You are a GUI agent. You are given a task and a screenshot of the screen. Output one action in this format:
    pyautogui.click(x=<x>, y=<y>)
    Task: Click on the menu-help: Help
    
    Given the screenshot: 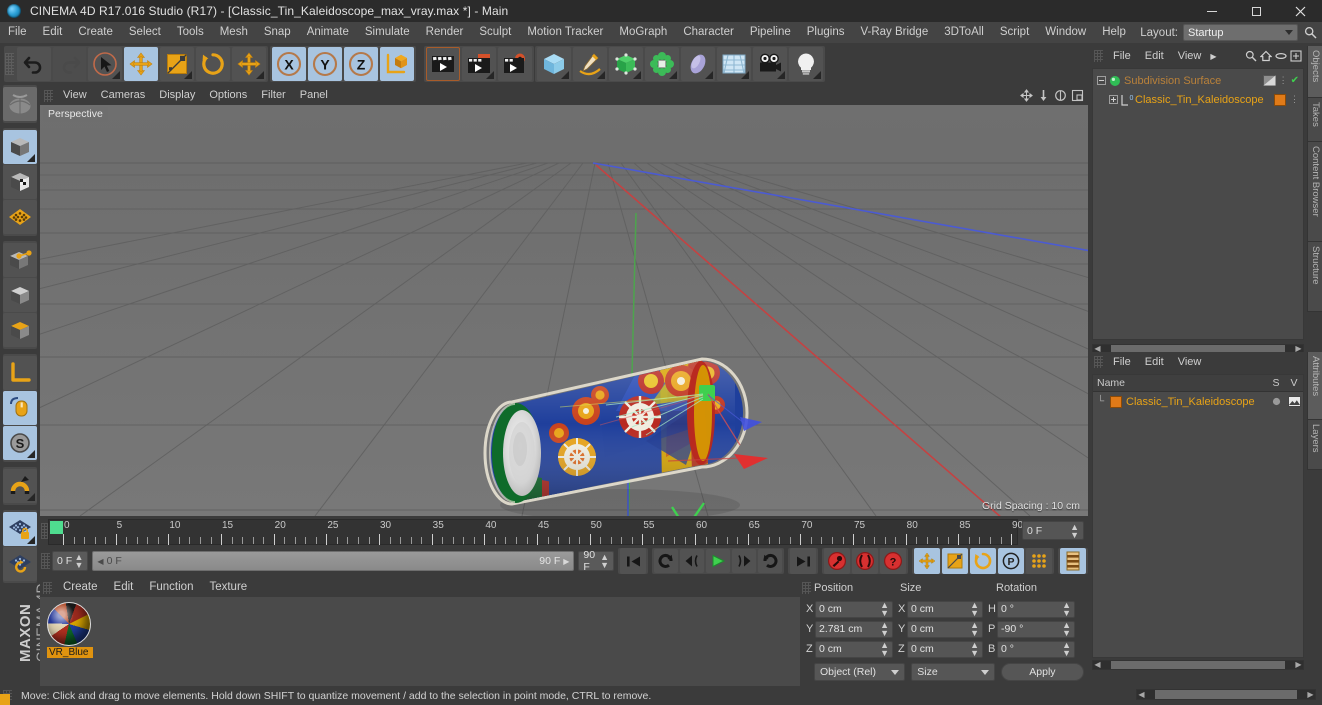 What is the action you would take?
    pyautogui.click(x=1114, y=32)
    